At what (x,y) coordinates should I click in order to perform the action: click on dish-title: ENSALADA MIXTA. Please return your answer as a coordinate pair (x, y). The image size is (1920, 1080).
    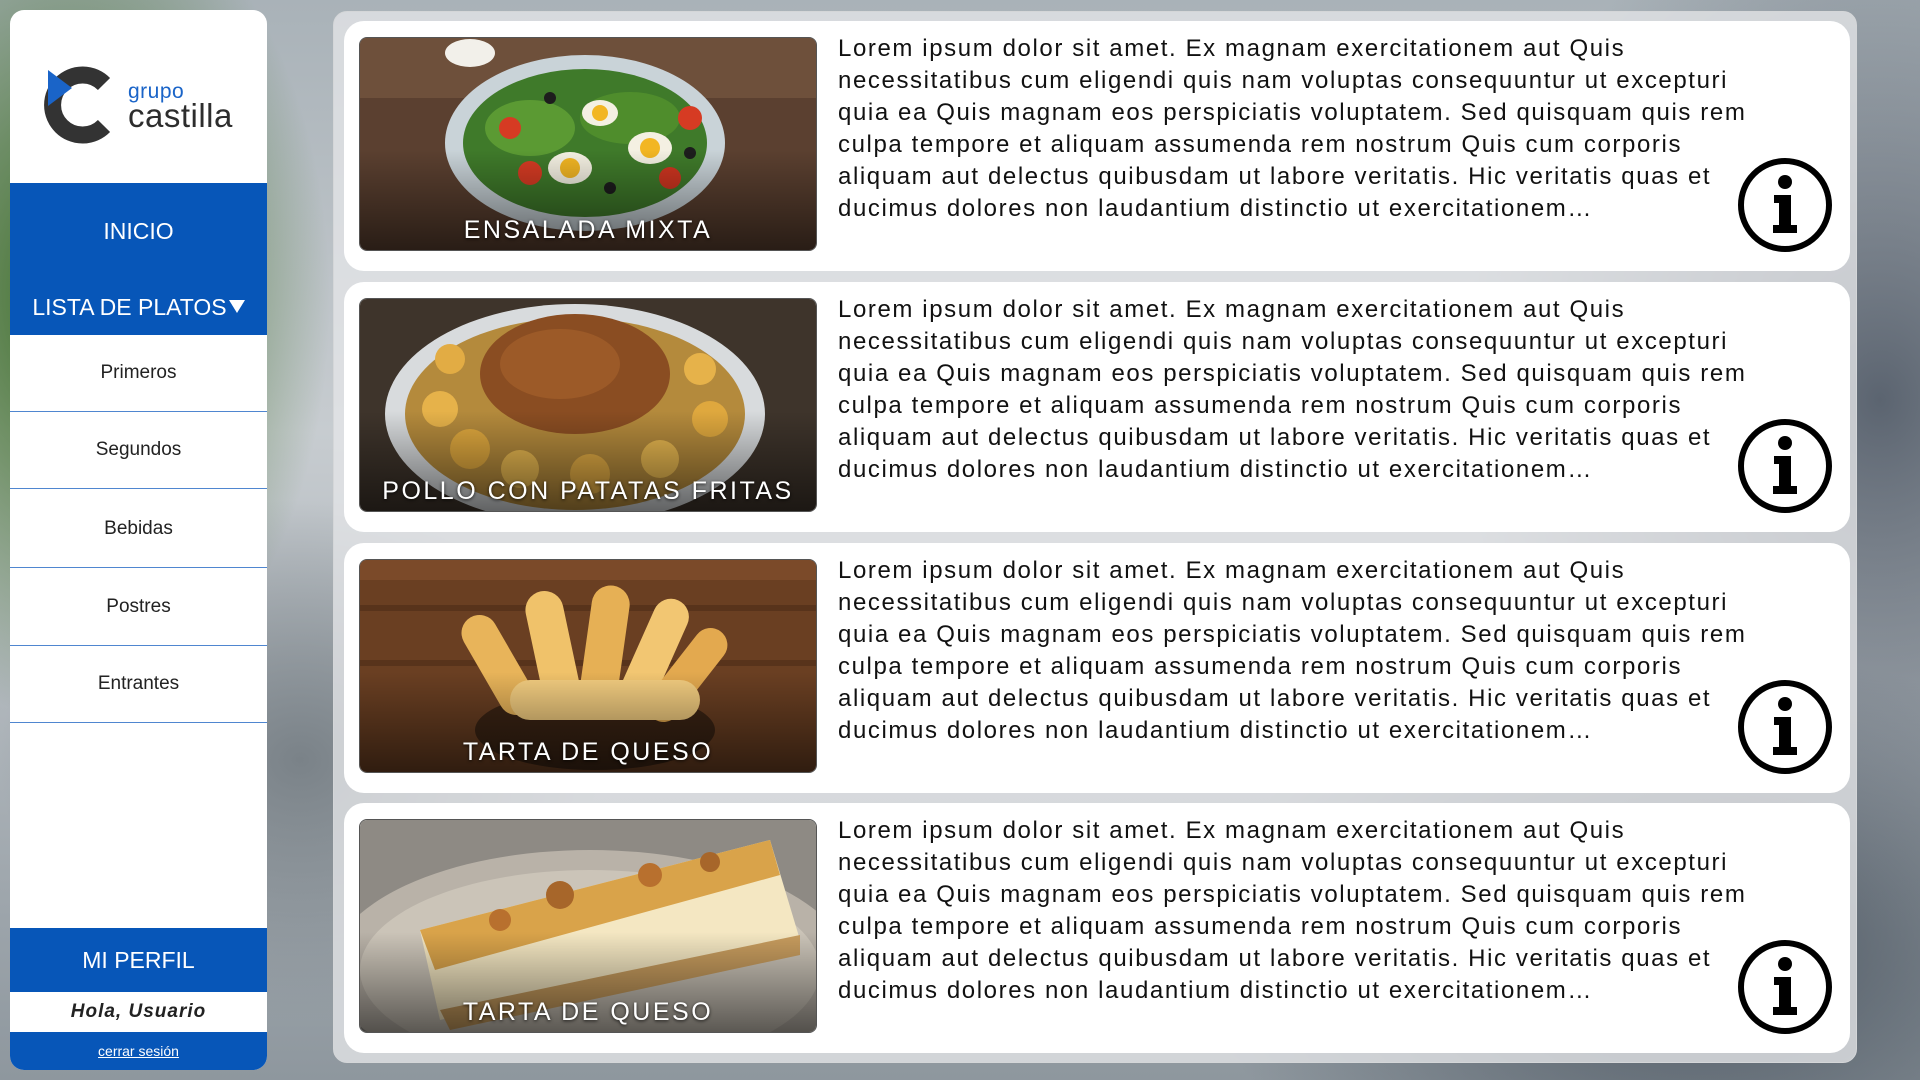
    Looking at the image, I should click on (588, 230).